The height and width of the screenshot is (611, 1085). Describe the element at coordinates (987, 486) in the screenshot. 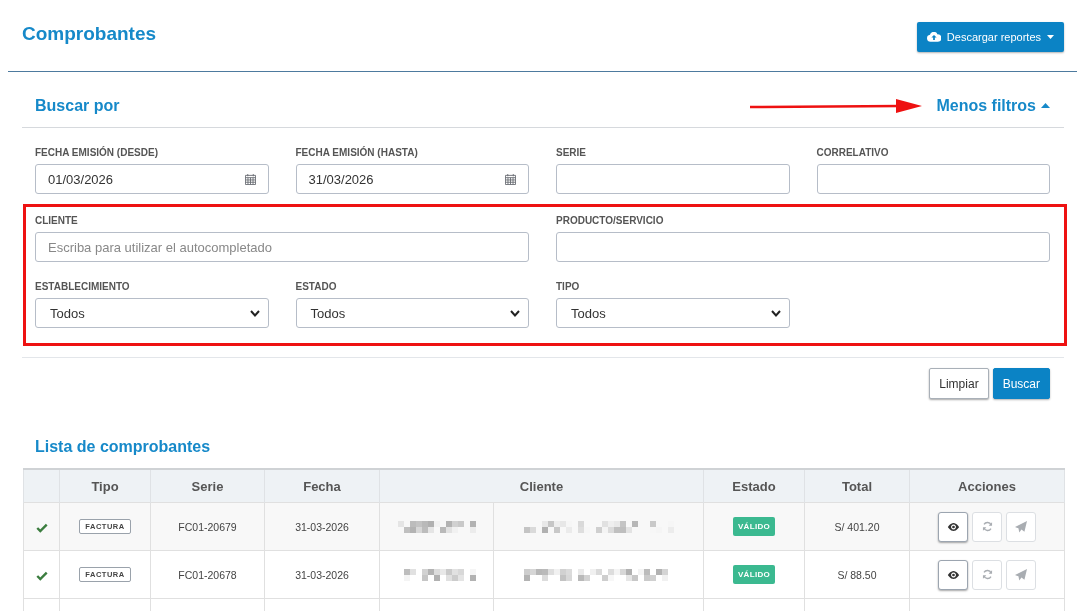

I see `column-header: Acciones` at that location.